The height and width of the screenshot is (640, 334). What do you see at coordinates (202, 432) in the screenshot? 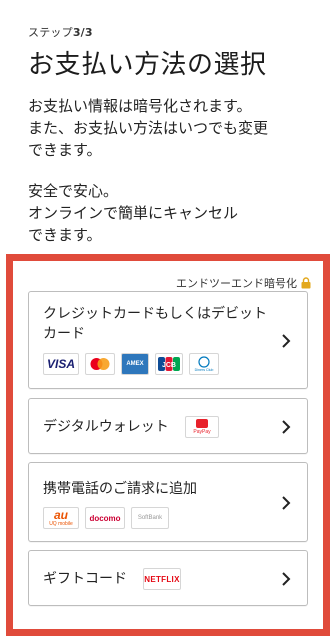
I see `paypay-logo-text: PayPay` at bounding box center [202, 432].